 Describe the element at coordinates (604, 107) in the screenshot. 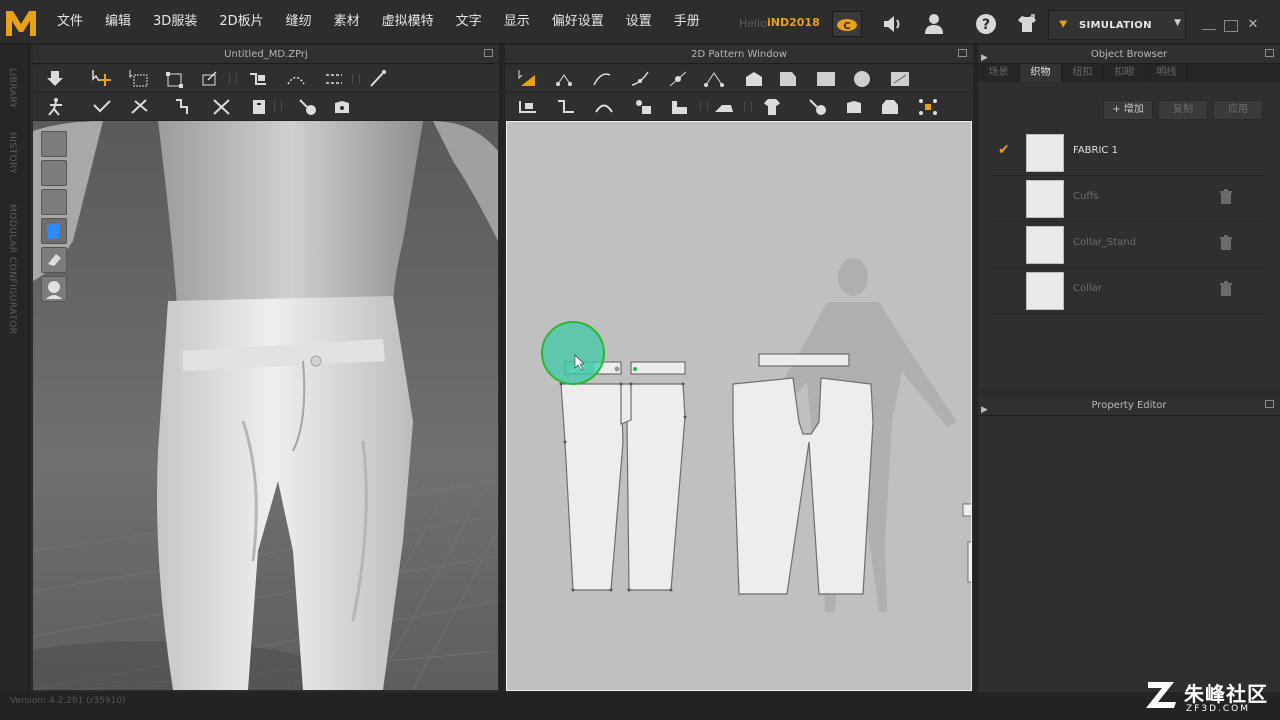

I see `edit-sewing-2d-icon` at that location.